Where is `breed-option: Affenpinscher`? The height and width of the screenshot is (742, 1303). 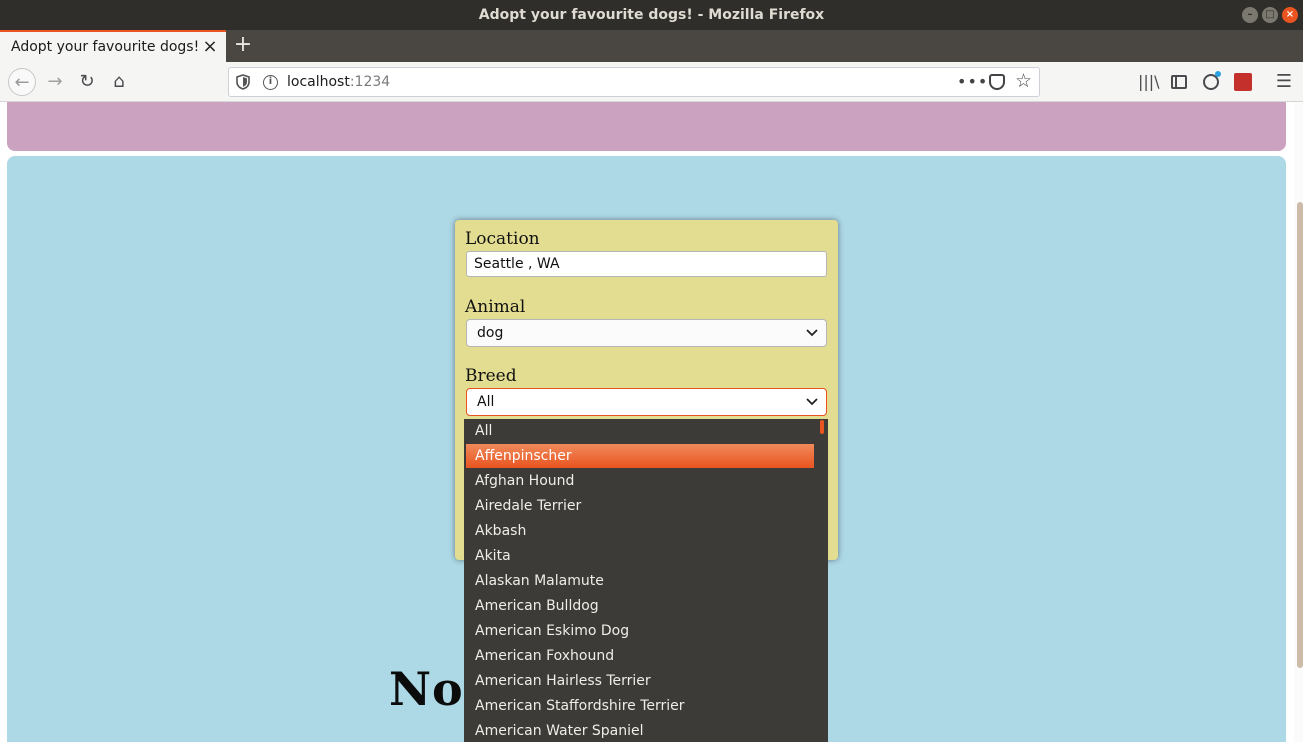 breed-option: Affenpinscher is located at coordinates (640, 456).